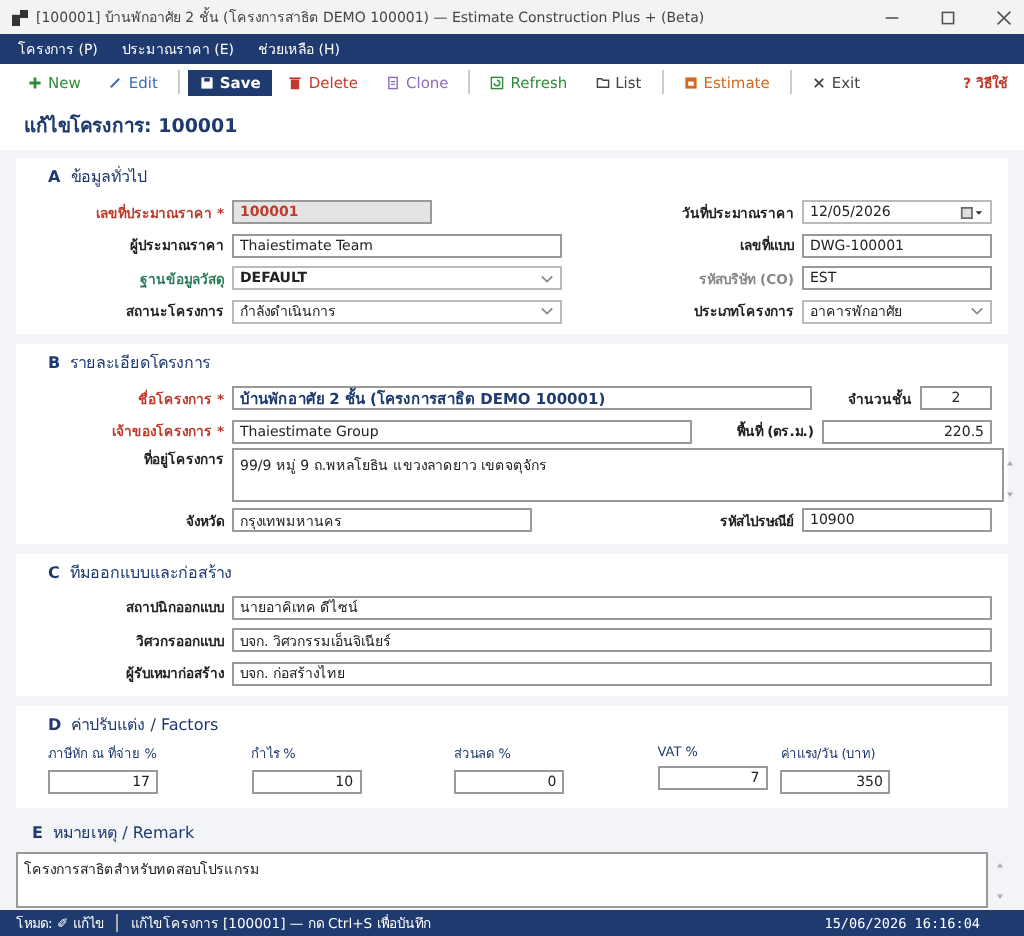  I want to click on section-title: B รายละเอียดโครงการ, so click(130, 363).